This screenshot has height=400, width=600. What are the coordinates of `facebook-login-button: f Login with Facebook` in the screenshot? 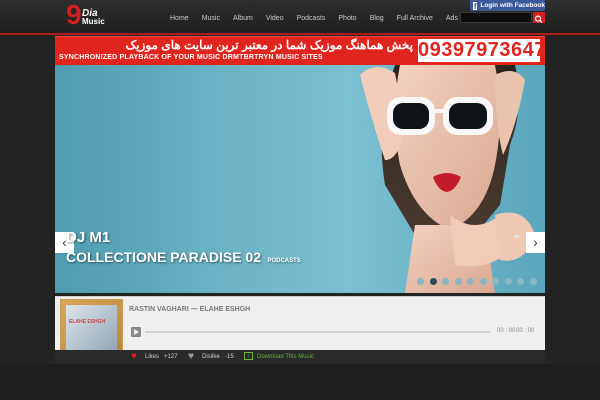 It's located at (507, 5).